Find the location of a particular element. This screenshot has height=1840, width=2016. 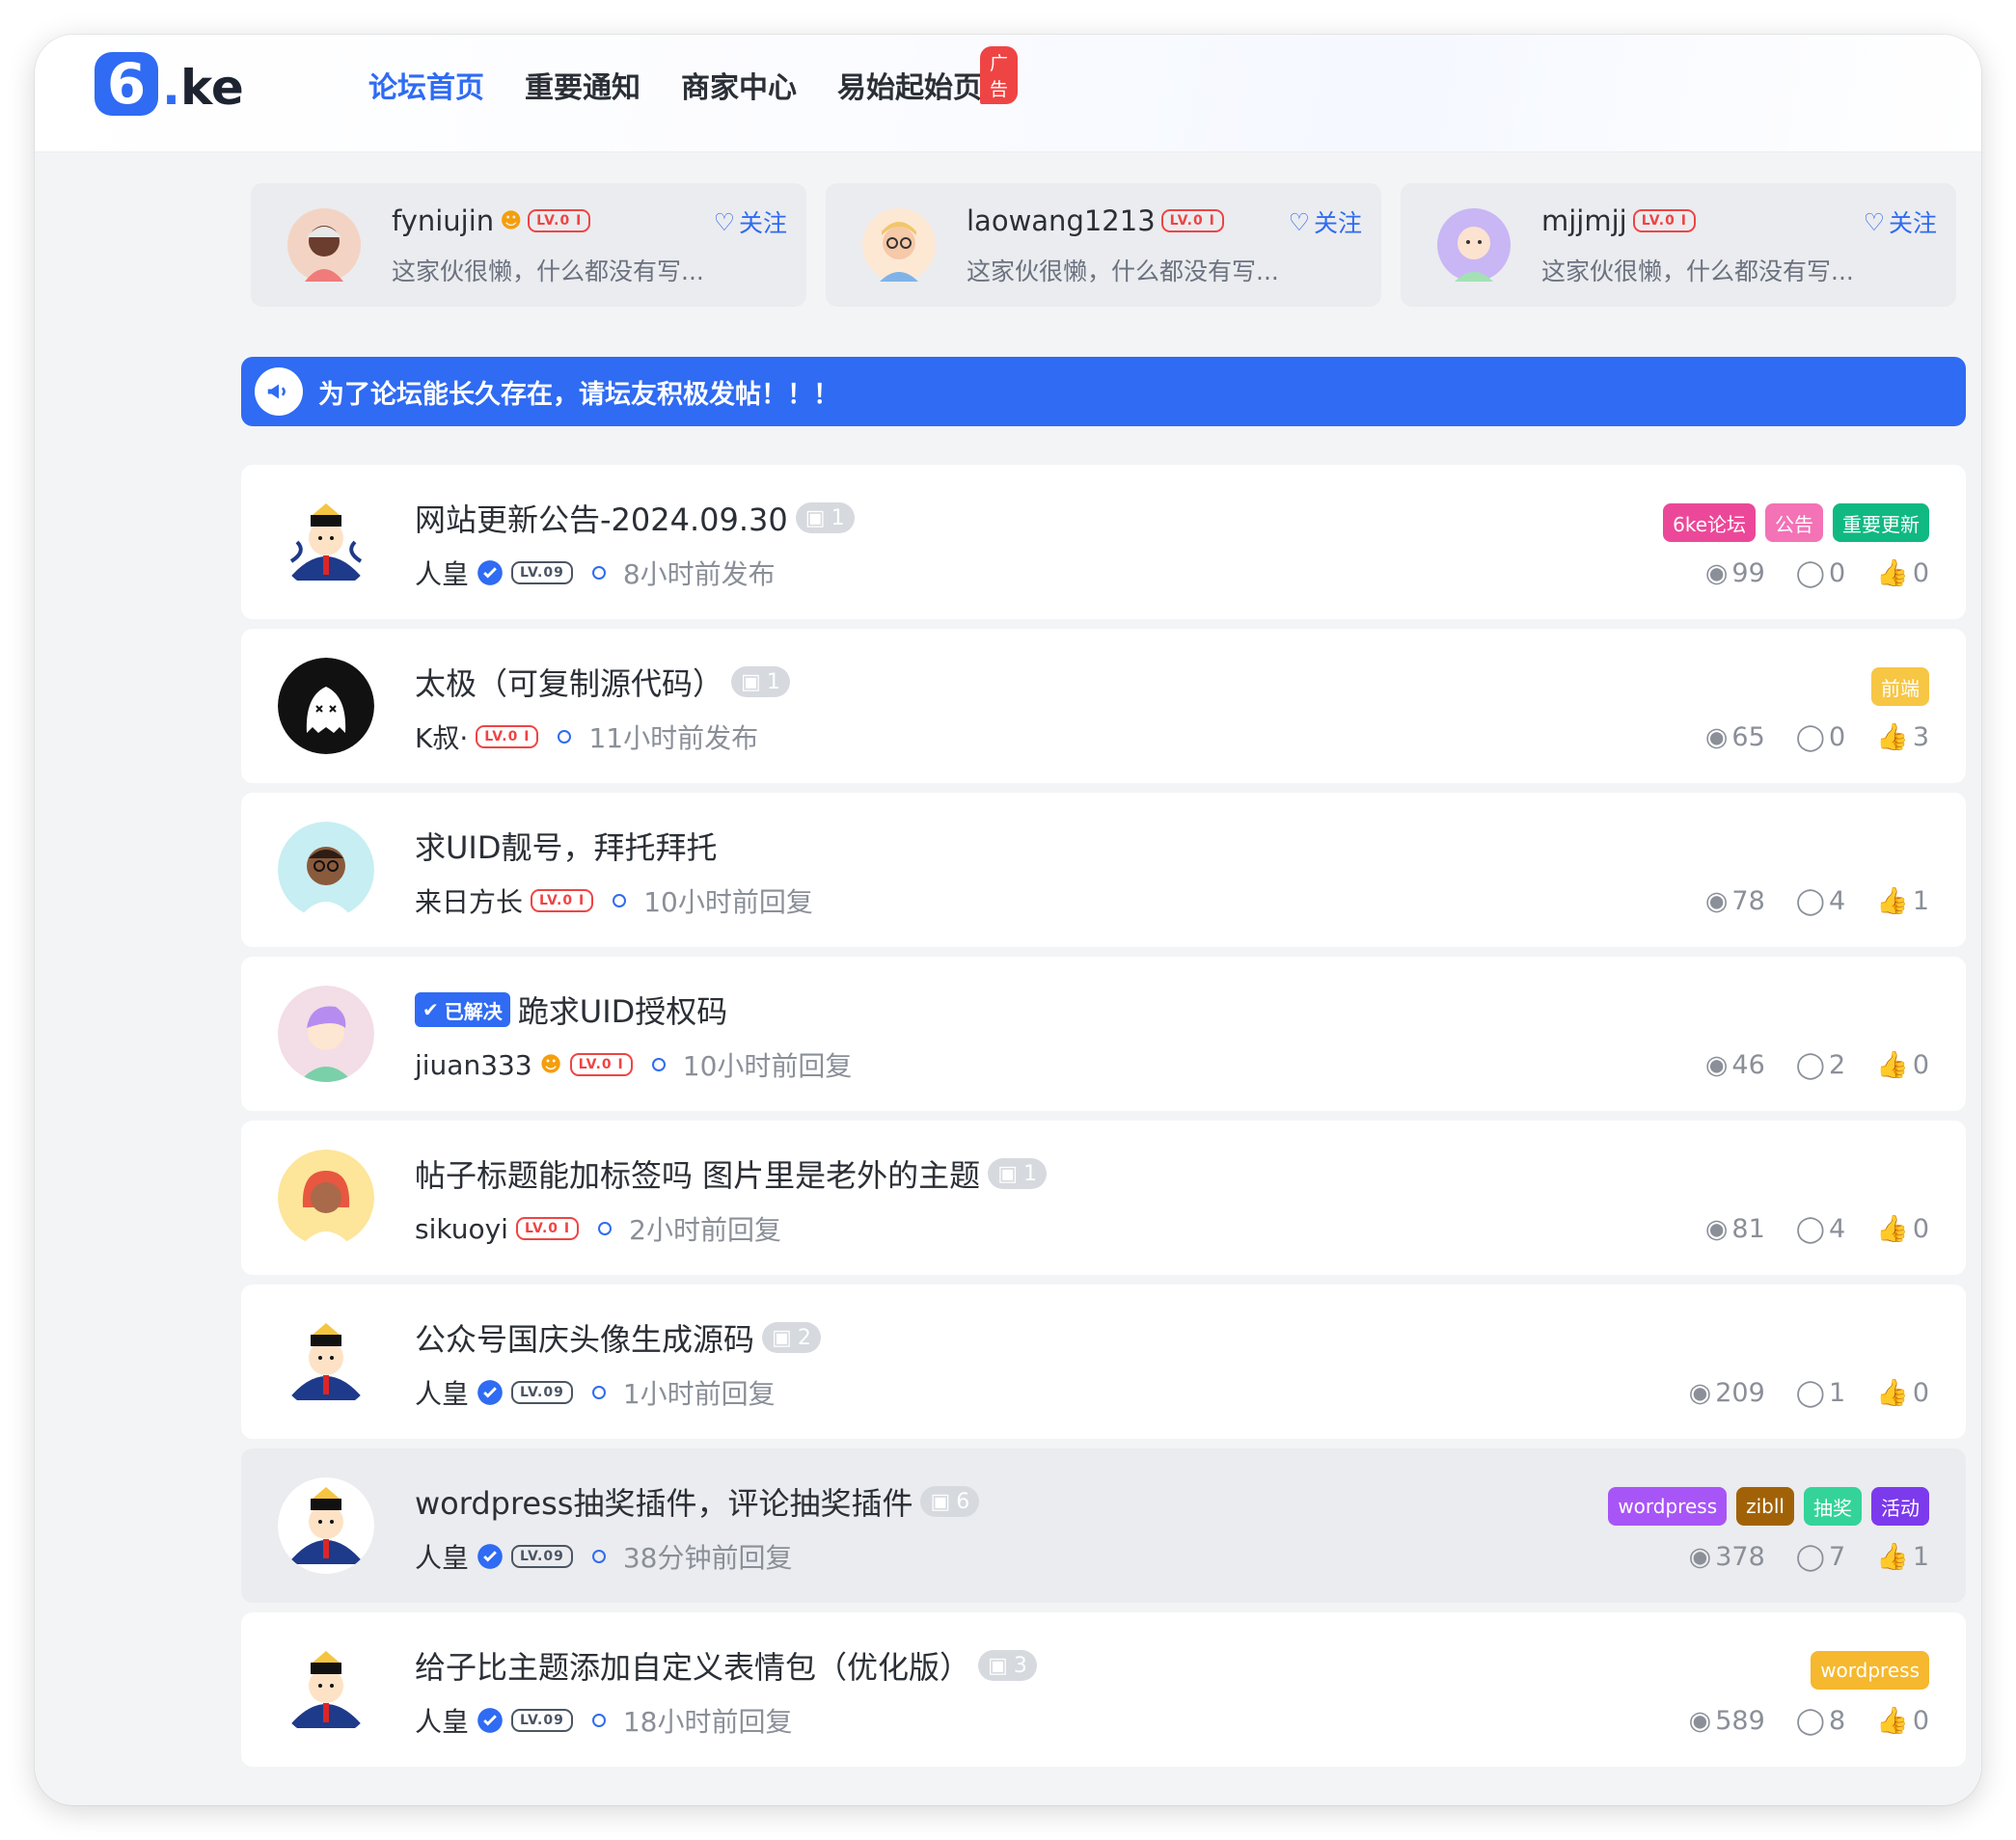

nav-item-forum-home: 论坛首页 is located at coordinates (426, 85).